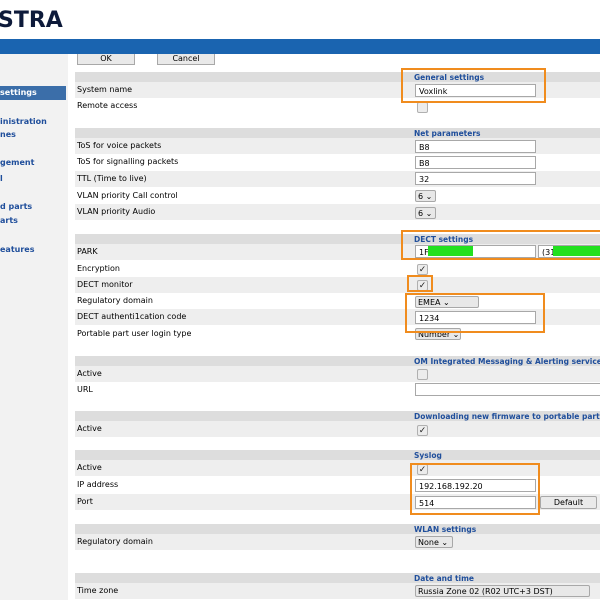 The height and width of the screenshot is (600, 600). I want to click on wlan-regulatory-select: None ⌄, so click(434, 542).